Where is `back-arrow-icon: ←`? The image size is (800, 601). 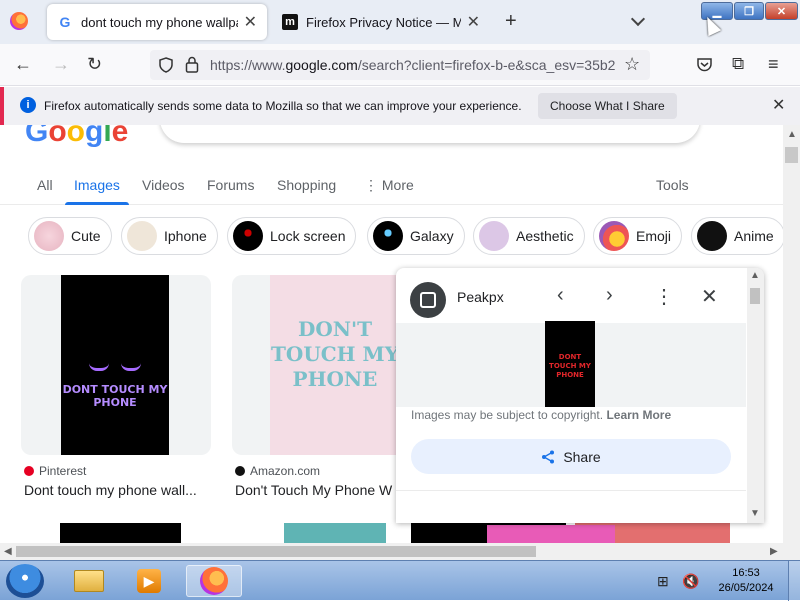 back-arrow-icon: ← is located at coordinates (23, 64).